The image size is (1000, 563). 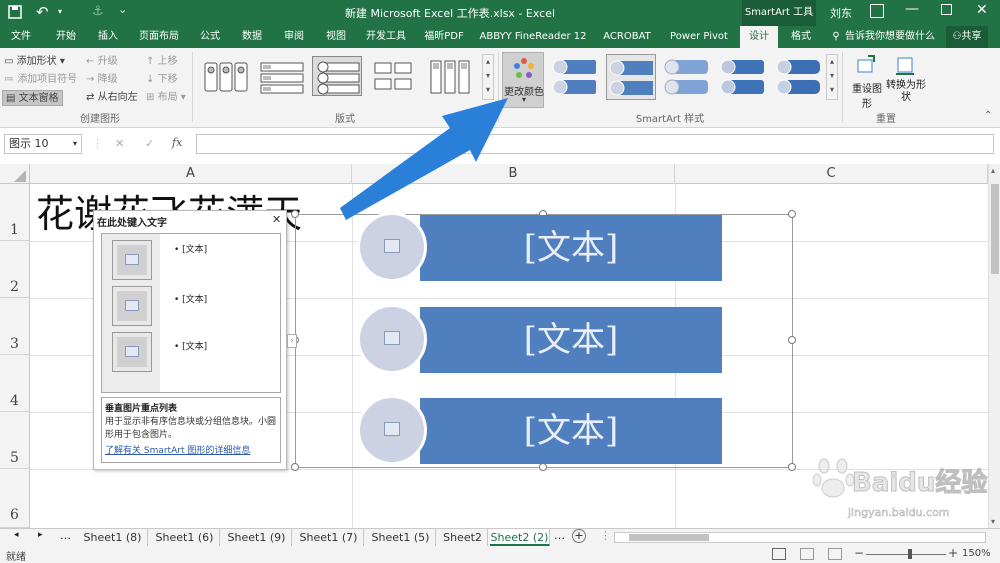 What do you see at coordinates (159, 37) in the screenshot?
I see `tab-page-layout: 页面布局` at bounding box center [159, 37].